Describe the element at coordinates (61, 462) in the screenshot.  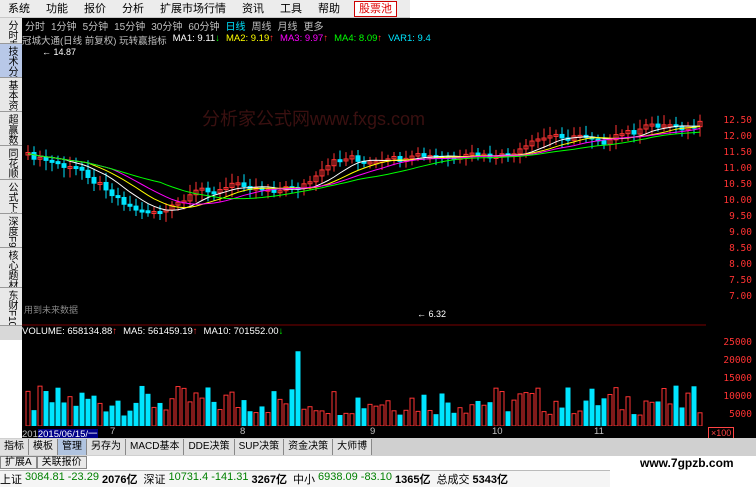
I see `tab-related-quote: 关联报价` at that location.